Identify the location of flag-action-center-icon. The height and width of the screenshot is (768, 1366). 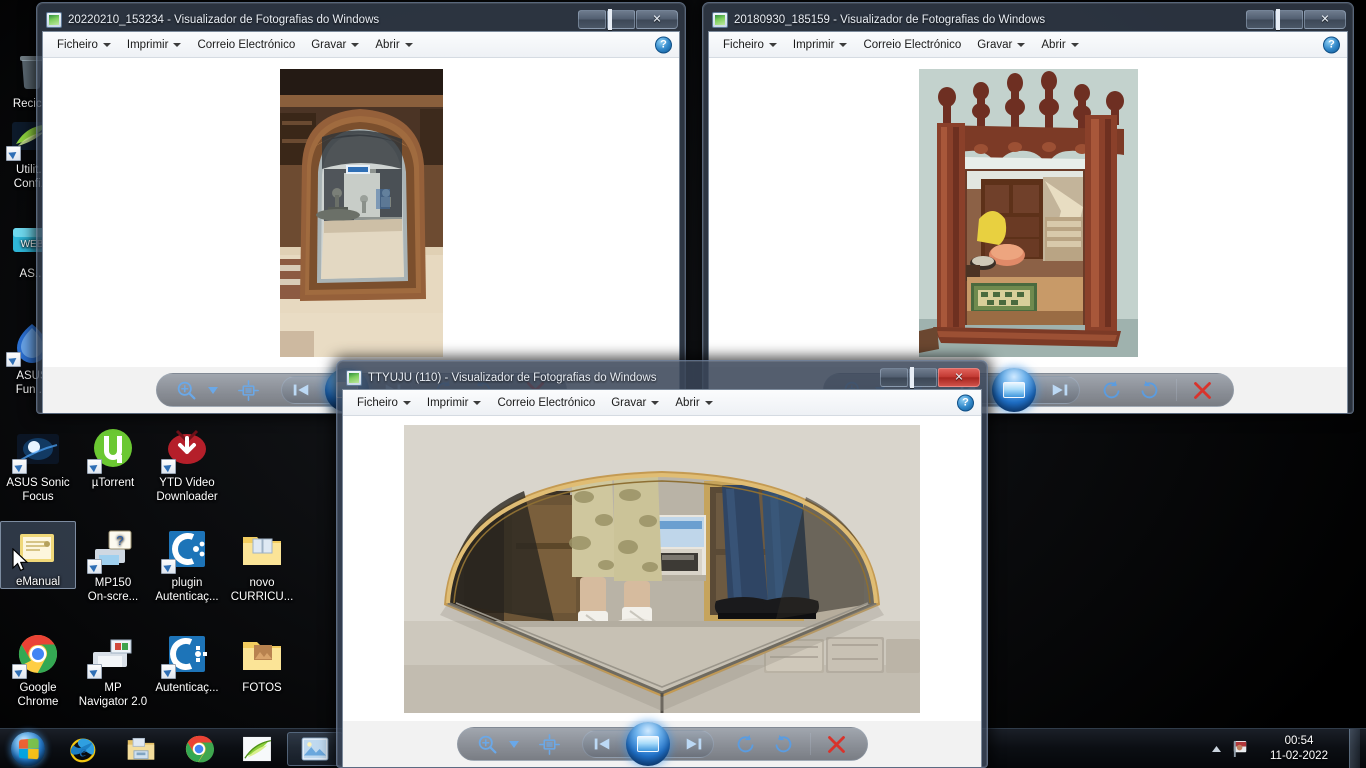
(1239, 748).